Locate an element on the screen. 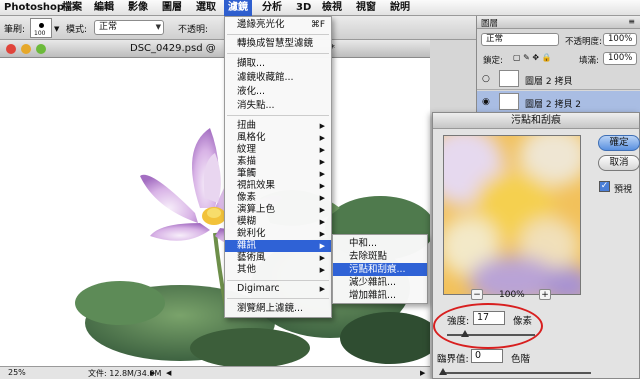  scroll-right-icon: ▶ is located at coordinates (422, 373).